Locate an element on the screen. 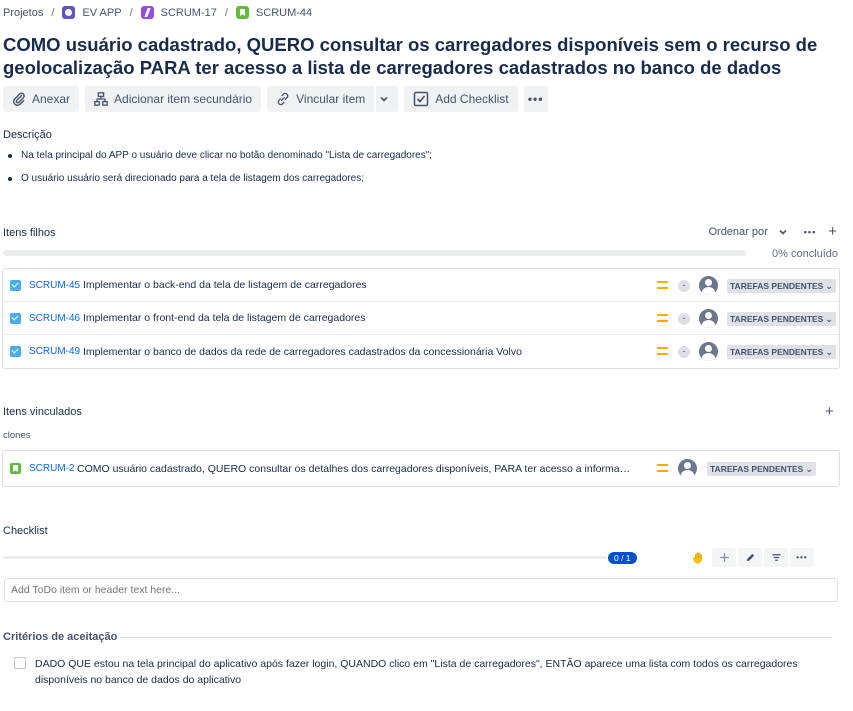 This screenshot has height=711, width=853. breadcrumb-projects: Projetos is located at coordinates (23, 13).